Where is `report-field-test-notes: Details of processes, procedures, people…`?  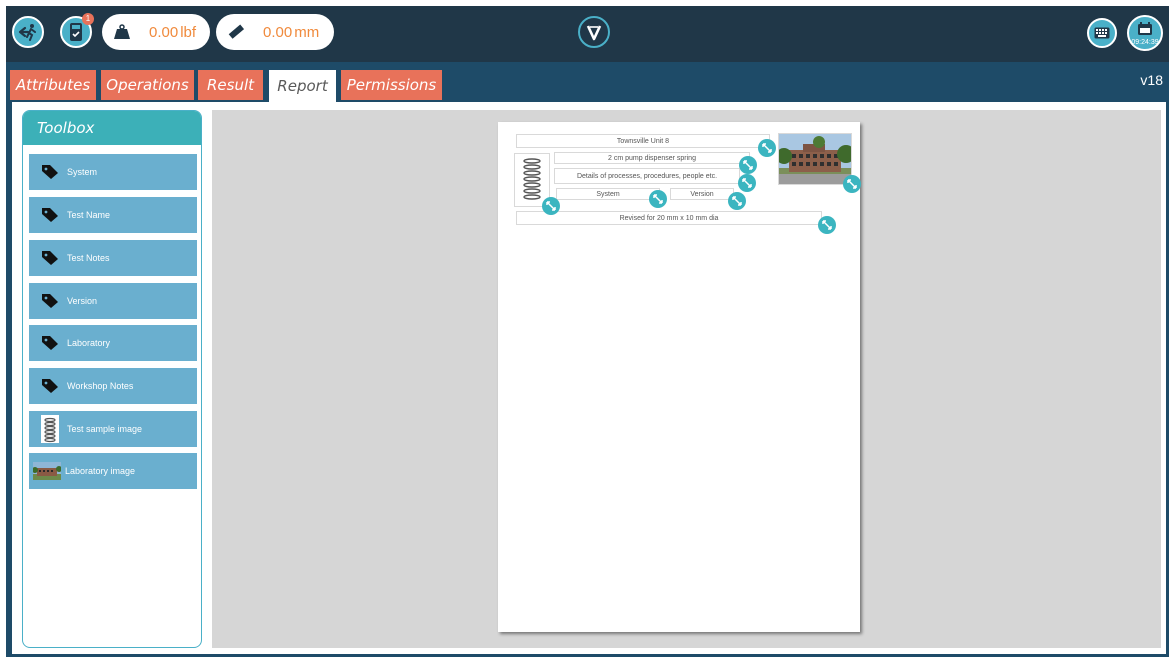 report-field-test-notes: Details of processes, procedures, people… is located at coordinates (647, 176).